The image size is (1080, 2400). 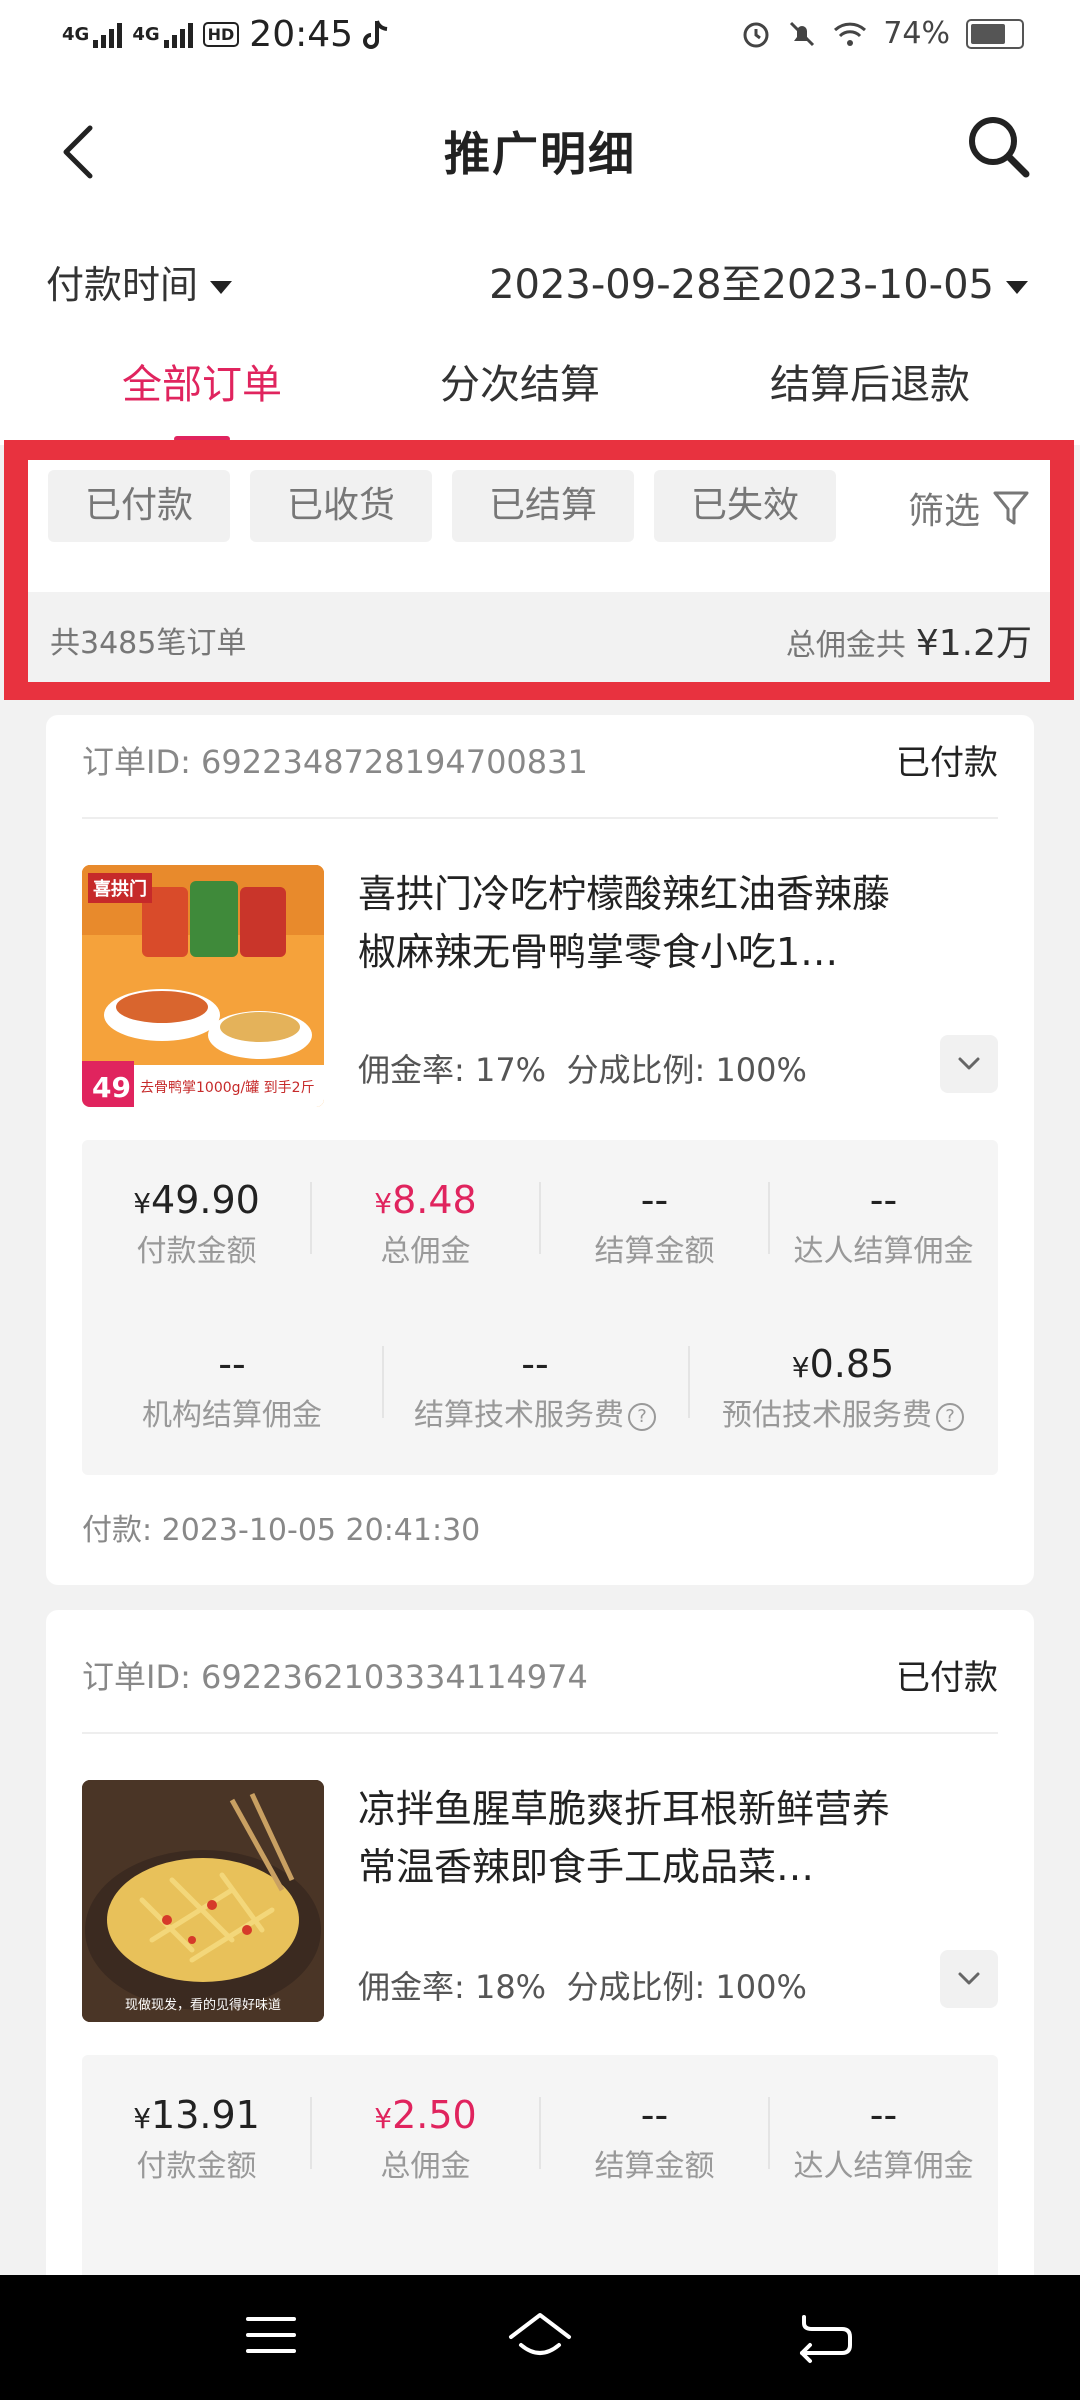 I want to click on order-tabs: 全部订单 分次结算 结算后退款, so click(x=540, y=387).